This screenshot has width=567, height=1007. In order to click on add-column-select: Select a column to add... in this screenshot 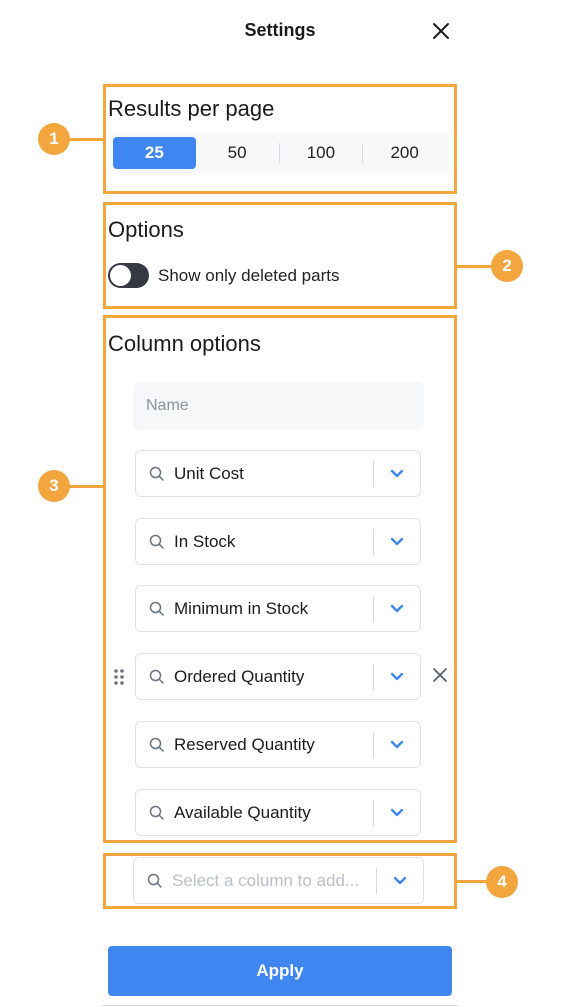, I will do `click(278, 880)`.